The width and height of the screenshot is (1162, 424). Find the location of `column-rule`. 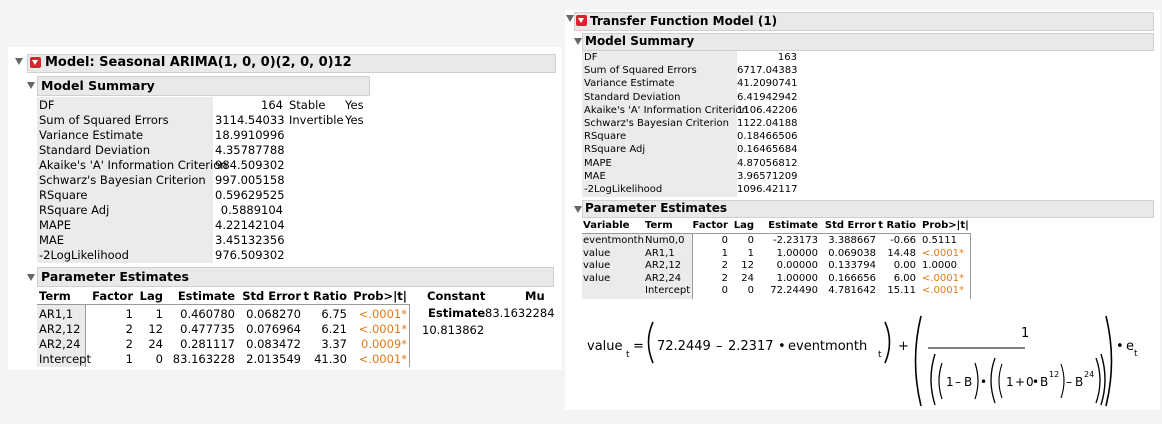

column-rule is located at coordinates (970, 266).